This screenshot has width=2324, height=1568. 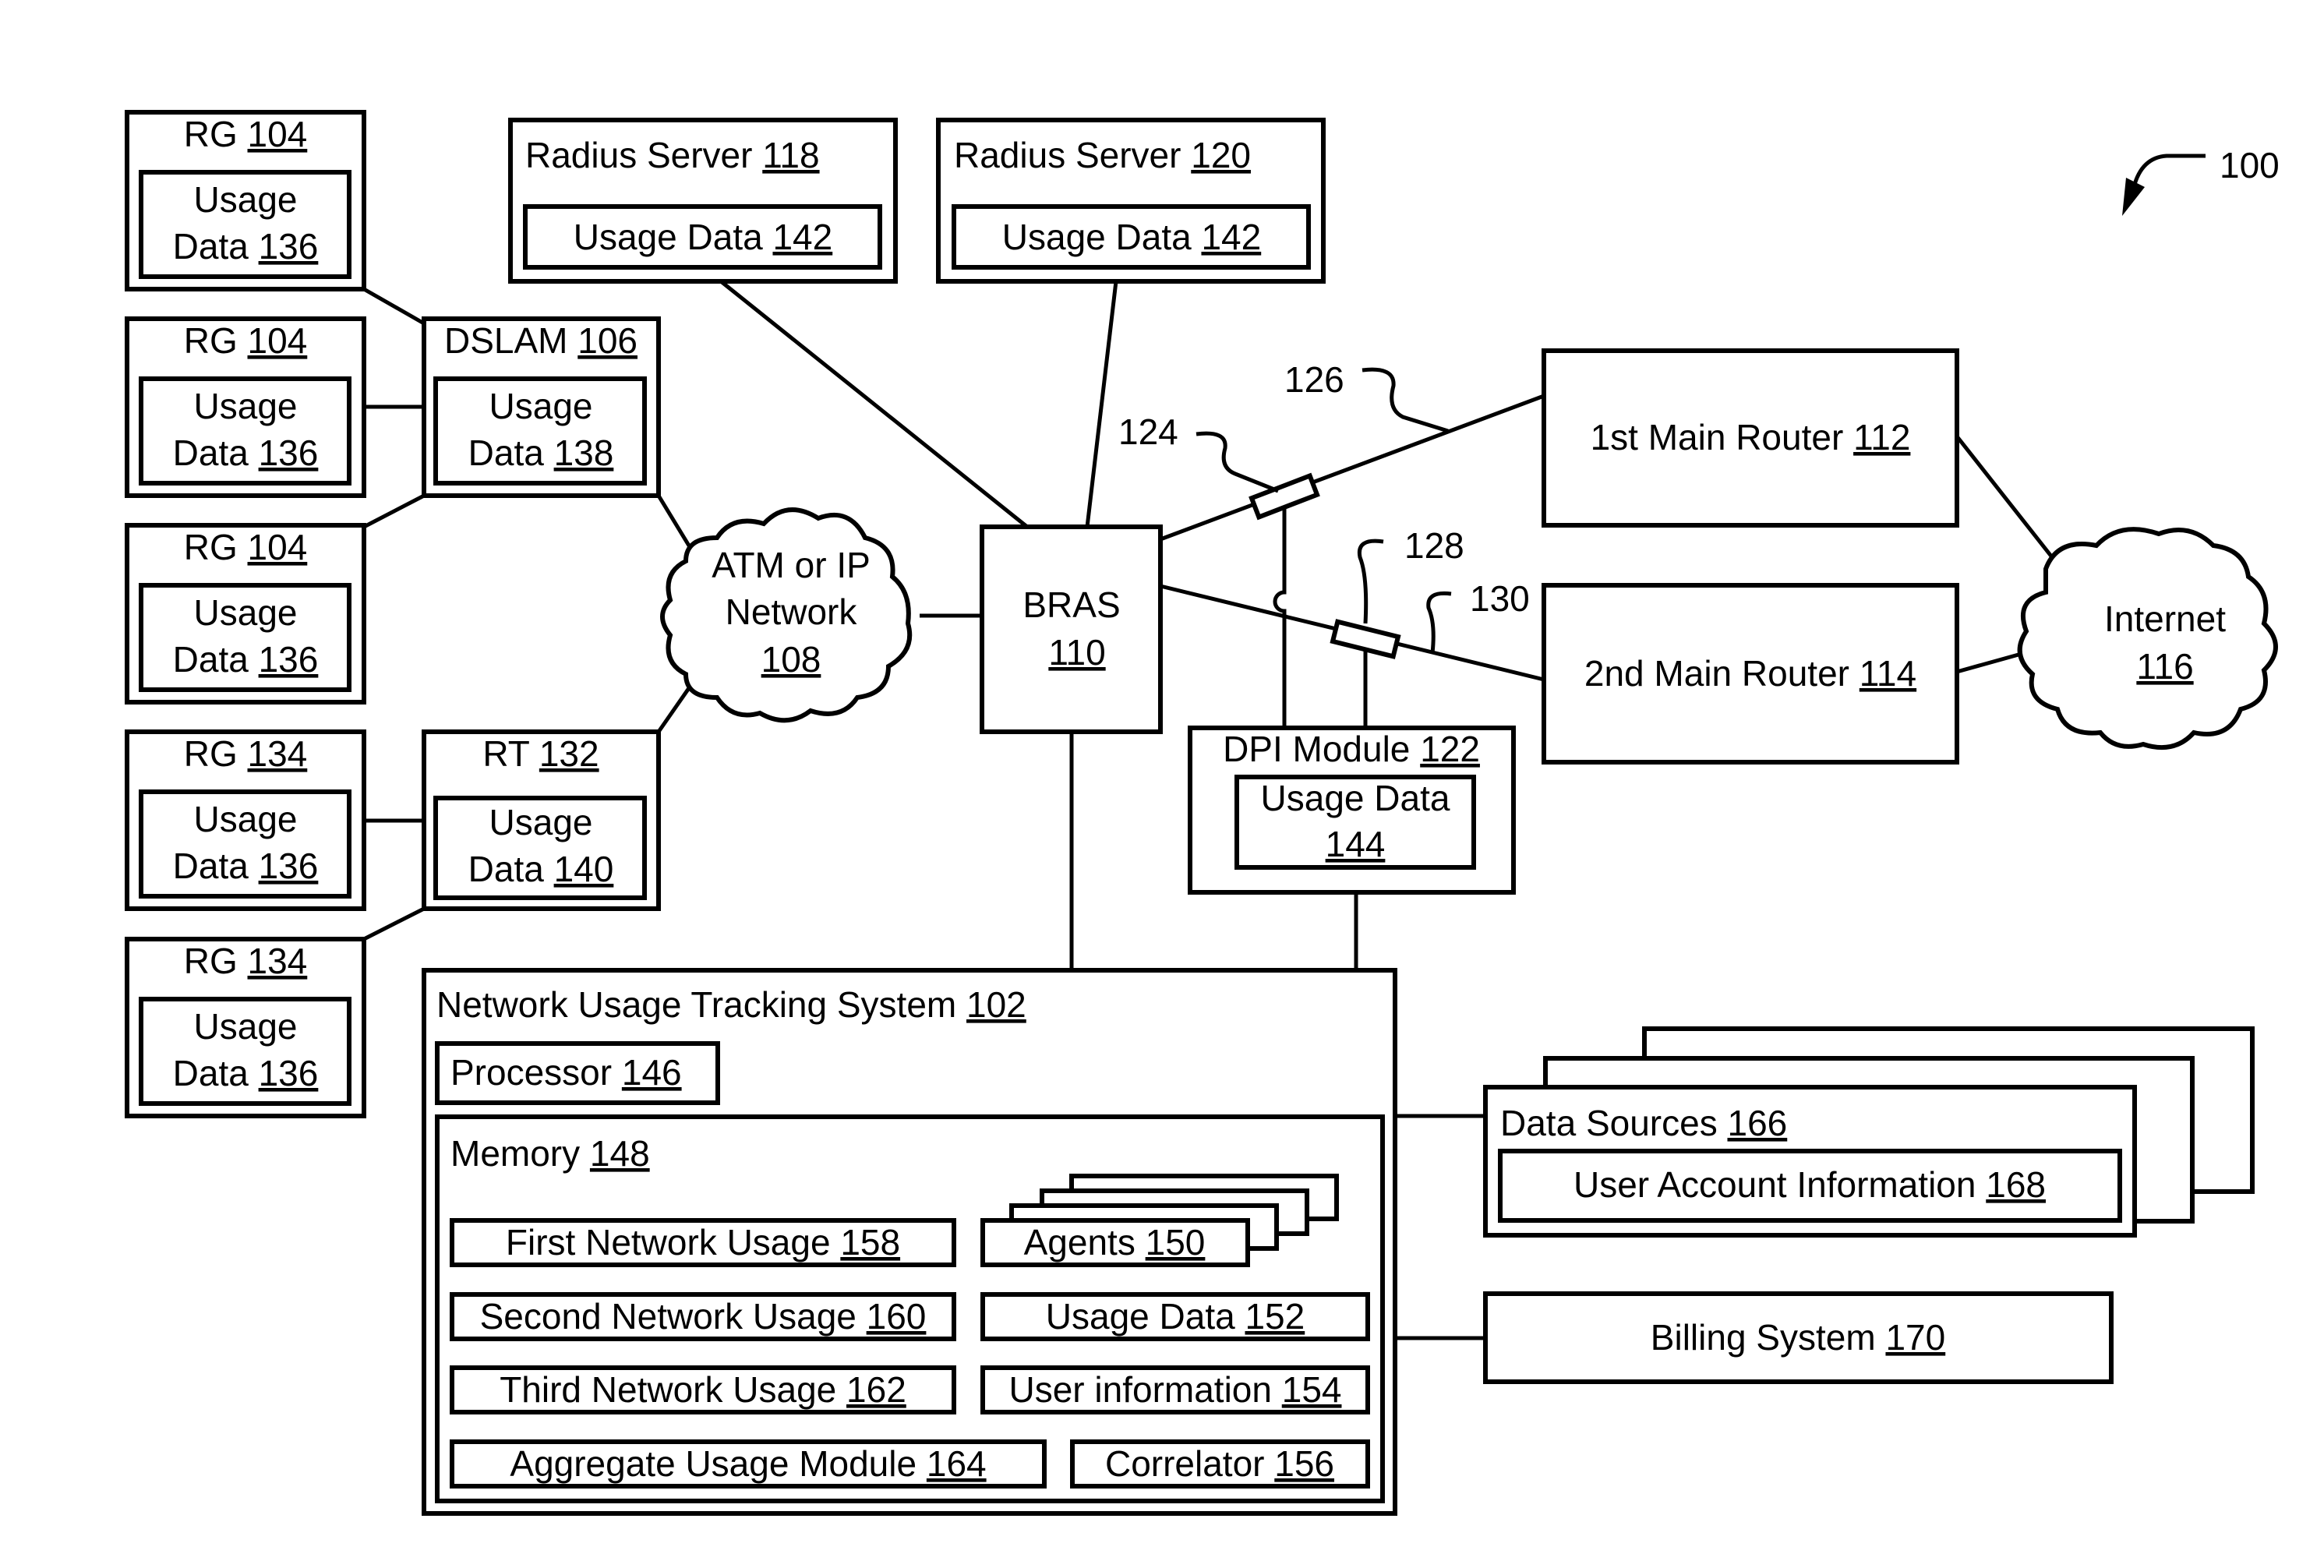 I want to click on rt-label: RT 132, so click(x=540, y=753).